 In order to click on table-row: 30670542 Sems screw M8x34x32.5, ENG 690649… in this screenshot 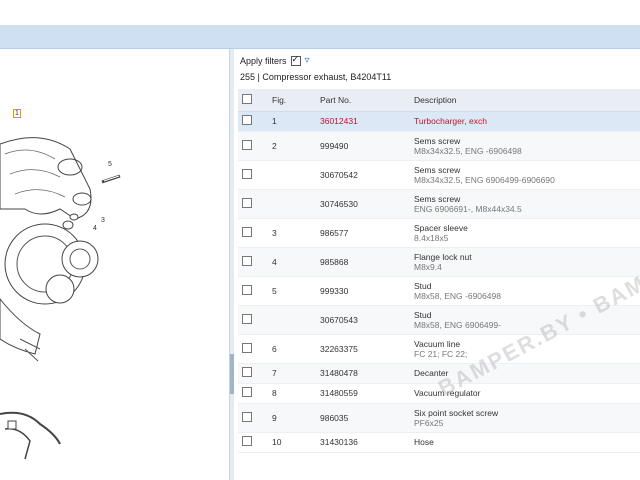, I will do `click(439, 175)`.